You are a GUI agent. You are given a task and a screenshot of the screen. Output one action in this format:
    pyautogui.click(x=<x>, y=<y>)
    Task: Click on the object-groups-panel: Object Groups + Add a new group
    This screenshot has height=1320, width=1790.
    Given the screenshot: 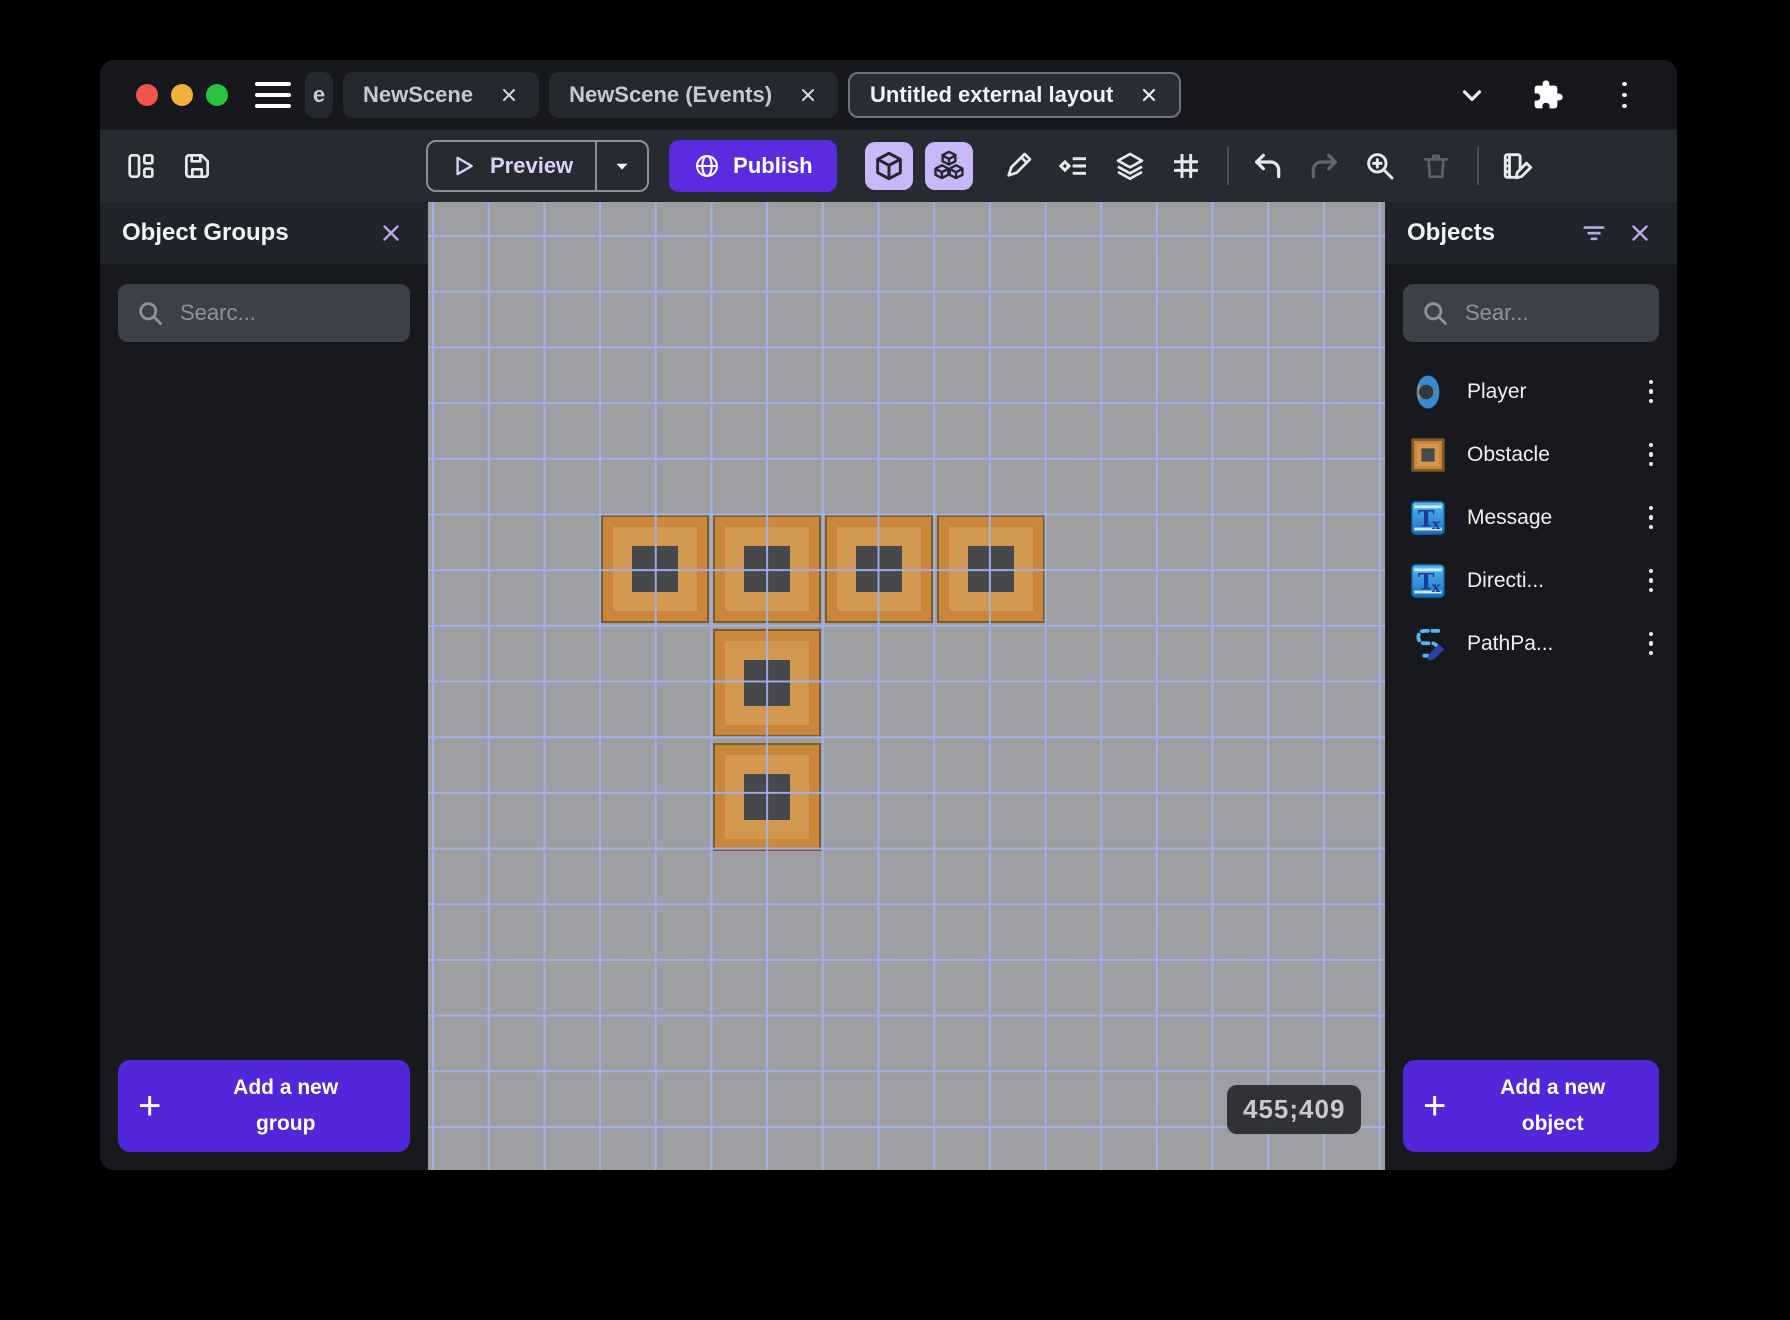 What is the action you would take?
    pyautogui.click(x=264, y=686)
    